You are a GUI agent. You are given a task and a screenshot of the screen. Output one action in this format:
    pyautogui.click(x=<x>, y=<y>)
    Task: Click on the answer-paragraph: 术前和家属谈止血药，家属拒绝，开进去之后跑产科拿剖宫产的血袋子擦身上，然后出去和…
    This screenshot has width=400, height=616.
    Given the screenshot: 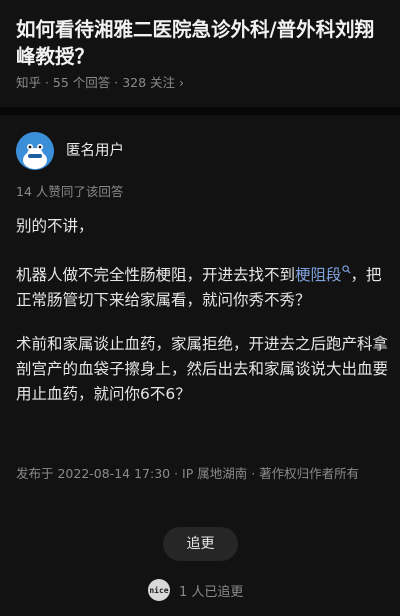 What is the action you would take?
    pyautogui.click(x=202, y=369)
    